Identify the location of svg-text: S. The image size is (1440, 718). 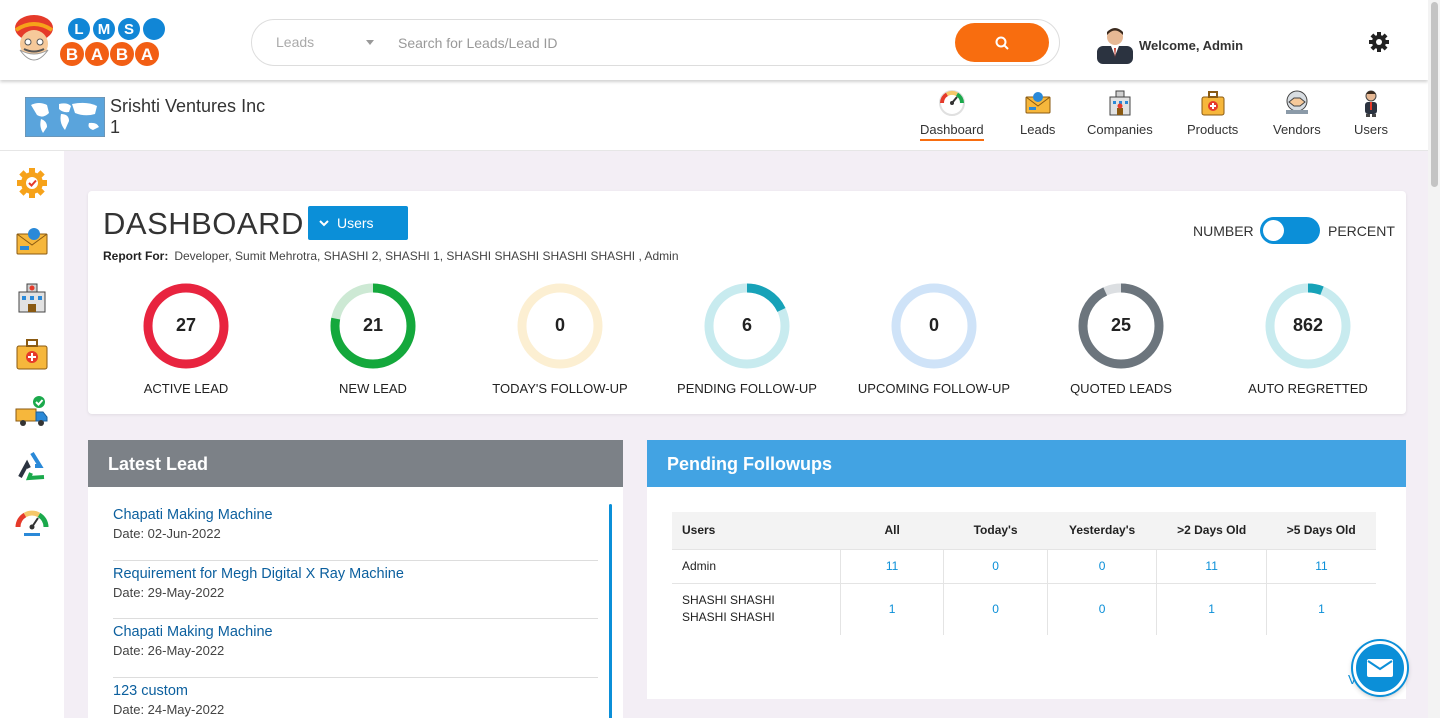
(129, 29).